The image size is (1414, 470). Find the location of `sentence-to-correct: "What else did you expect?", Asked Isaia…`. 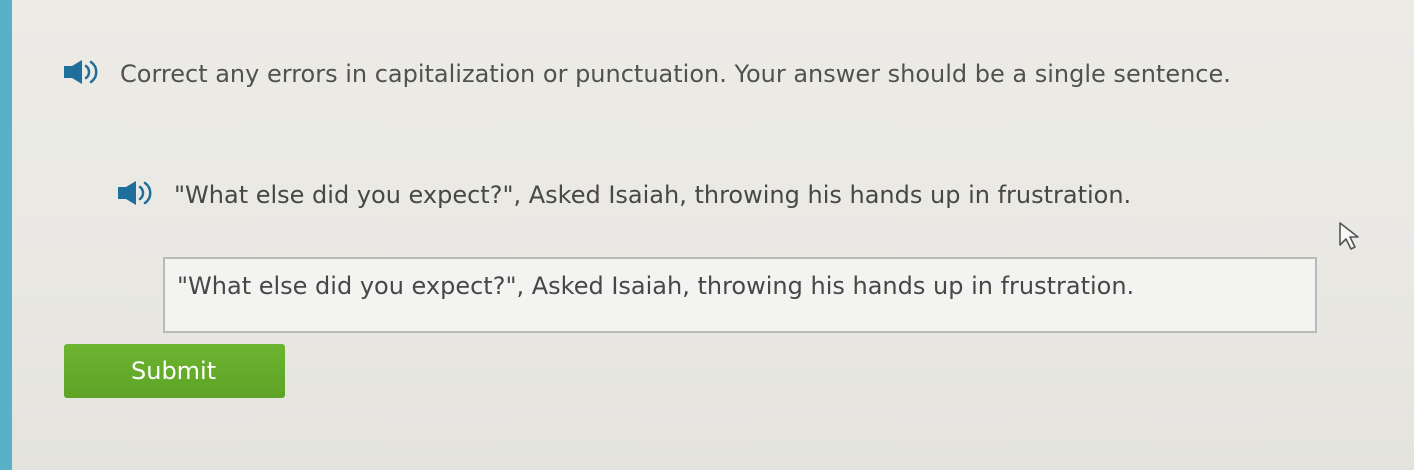

sentence-to-correct: "What else did you expect?", Asked Isaia… is located at coordinates (691, 195).